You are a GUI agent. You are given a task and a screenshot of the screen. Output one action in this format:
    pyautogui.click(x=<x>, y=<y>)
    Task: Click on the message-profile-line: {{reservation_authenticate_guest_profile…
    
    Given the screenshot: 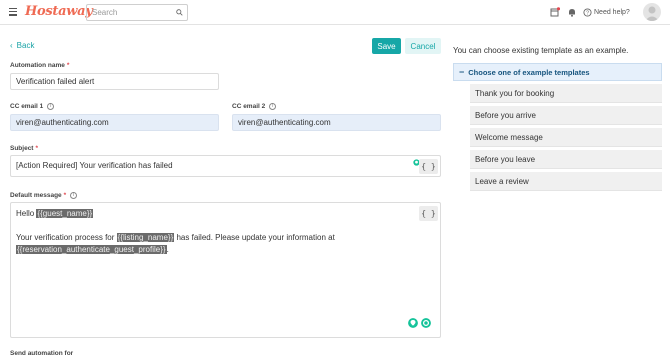 What is the action you would take?
    pyautogui.click(x=225, y=250)
    